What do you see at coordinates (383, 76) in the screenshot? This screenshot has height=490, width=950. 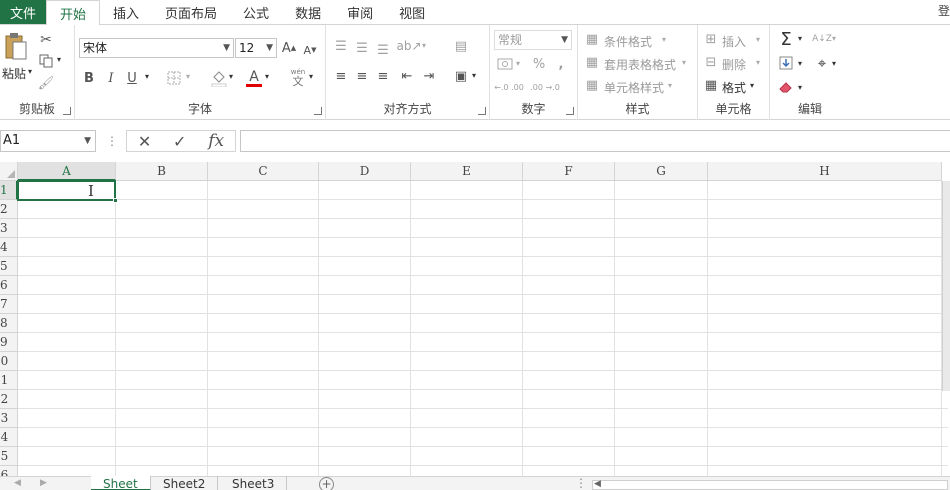 I see `align-right-icon: ≡` at bounding box center [383, 76].